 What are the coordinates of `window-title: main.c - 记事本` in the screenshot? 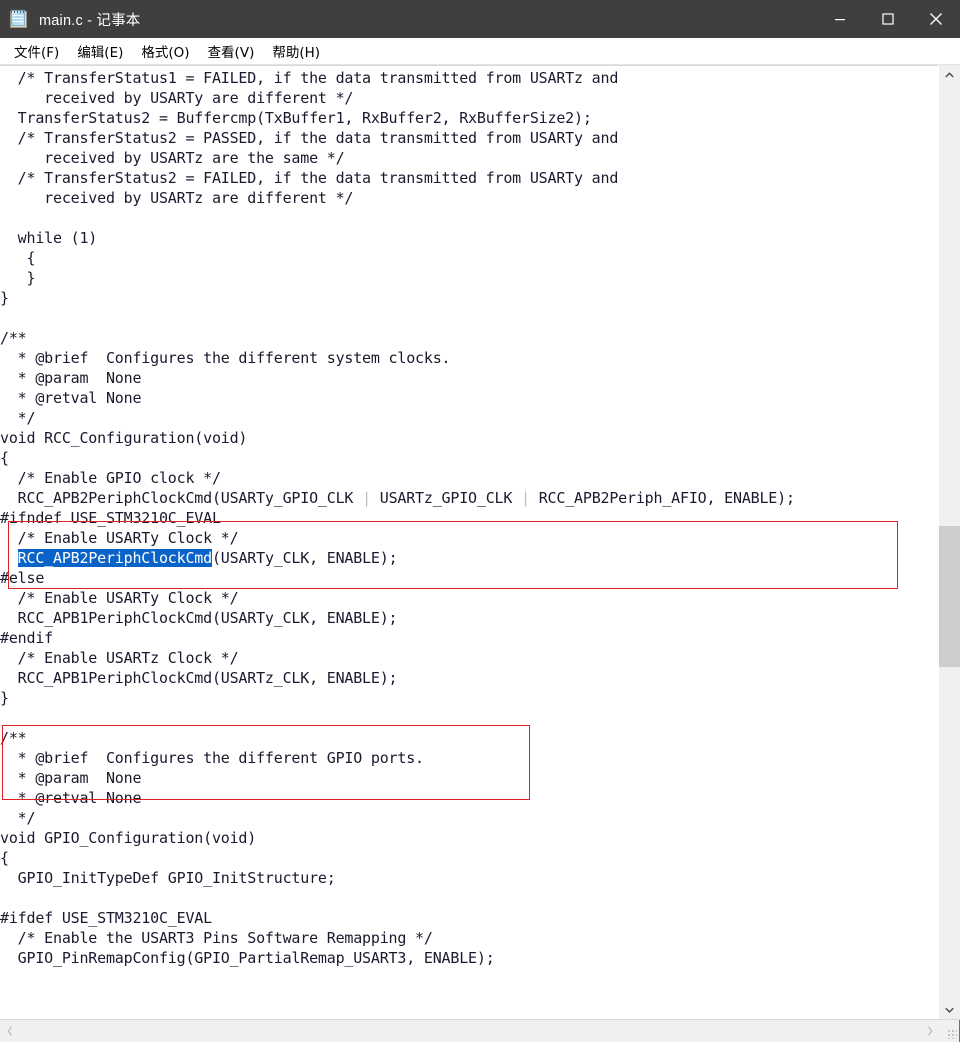 It's located at (90, 20).